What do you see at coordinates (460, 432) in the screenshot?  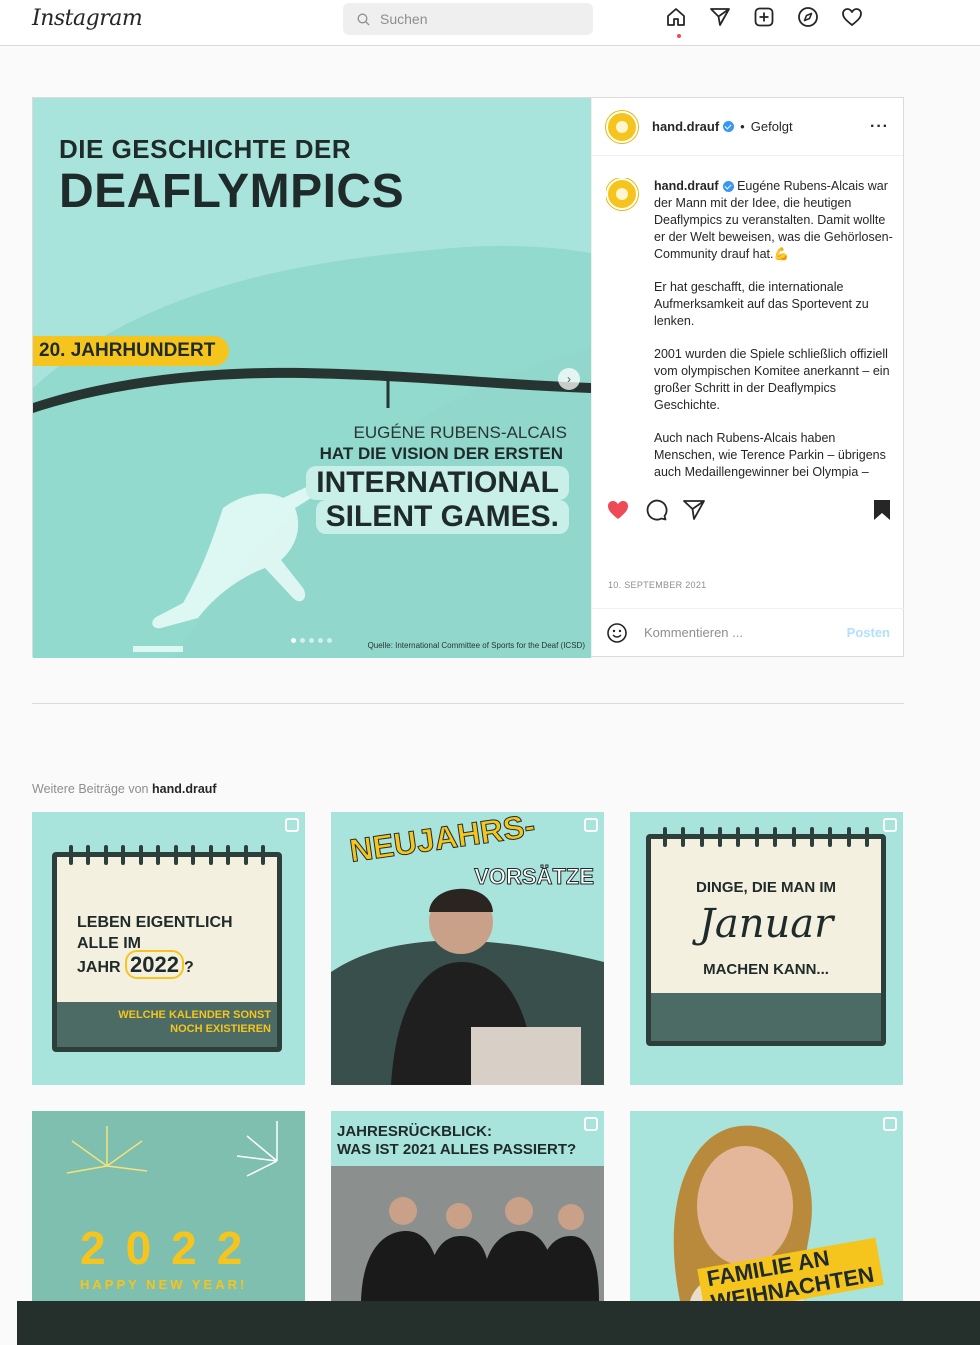 I see `image-person-name: EUGÉNE RUBENS-ALCAIS` at bounding box center [460, 432].